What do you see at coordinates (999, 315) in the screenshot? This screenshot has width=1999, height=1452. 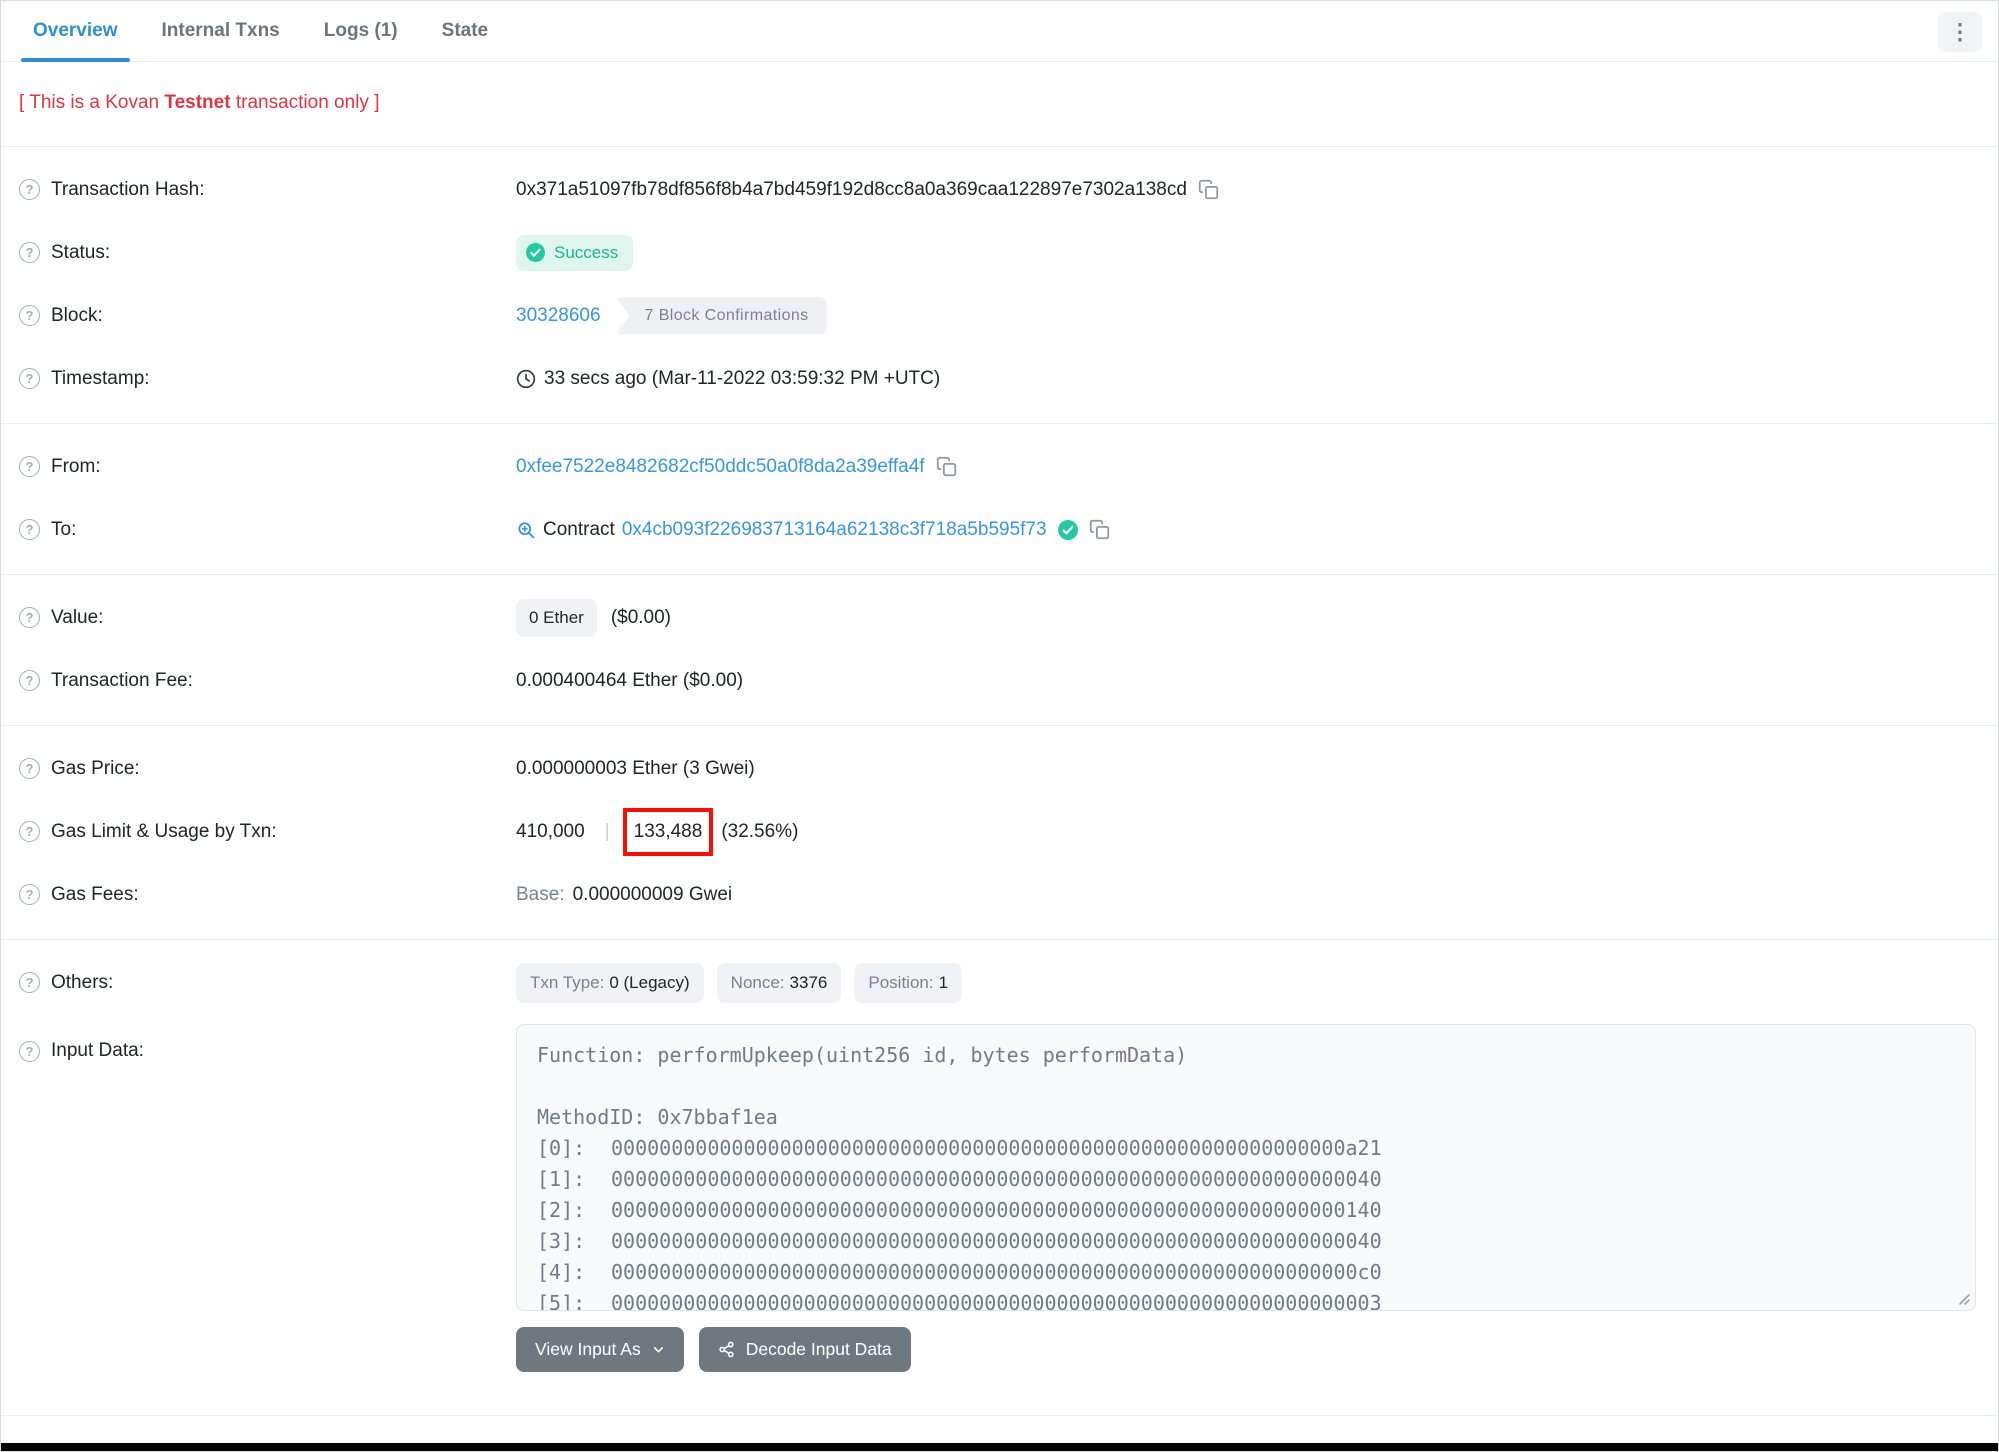 I see `row-block: ? Block: 30328606 7 Block Confirmations` at bounding box center [999, 315].